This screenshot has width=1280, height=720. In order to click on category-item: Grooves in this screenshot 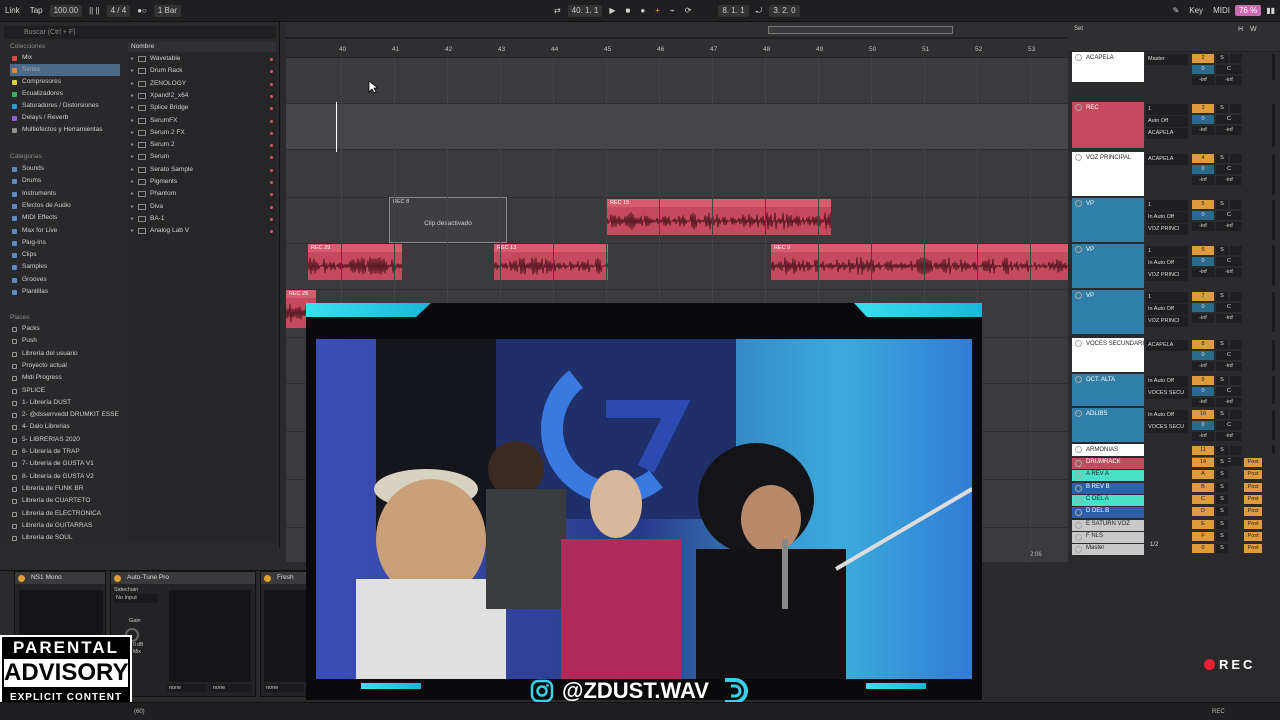, I will do `click(65, 280)`.